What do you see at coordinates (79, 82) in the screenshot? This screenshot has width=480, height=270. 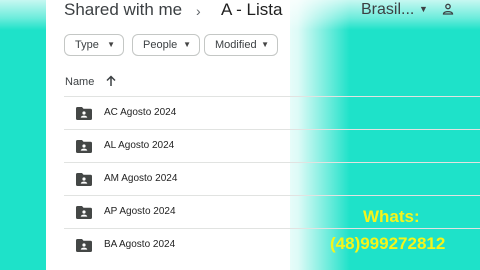 I see `column-header-name: Name` at bounding box center [79, 82].